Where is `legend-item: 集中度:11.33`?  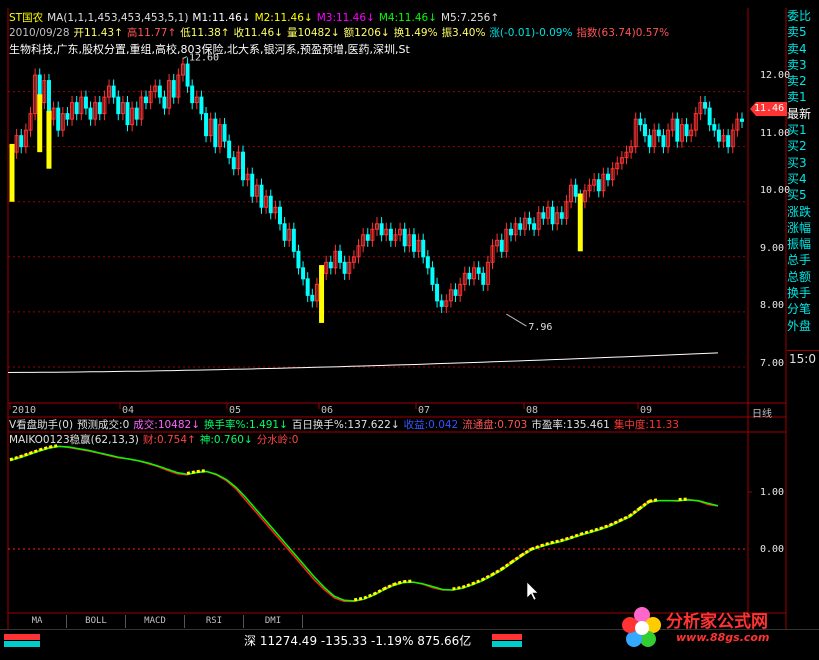 legend-item: 集中度:11.33 is located at coordinates (646, 425).